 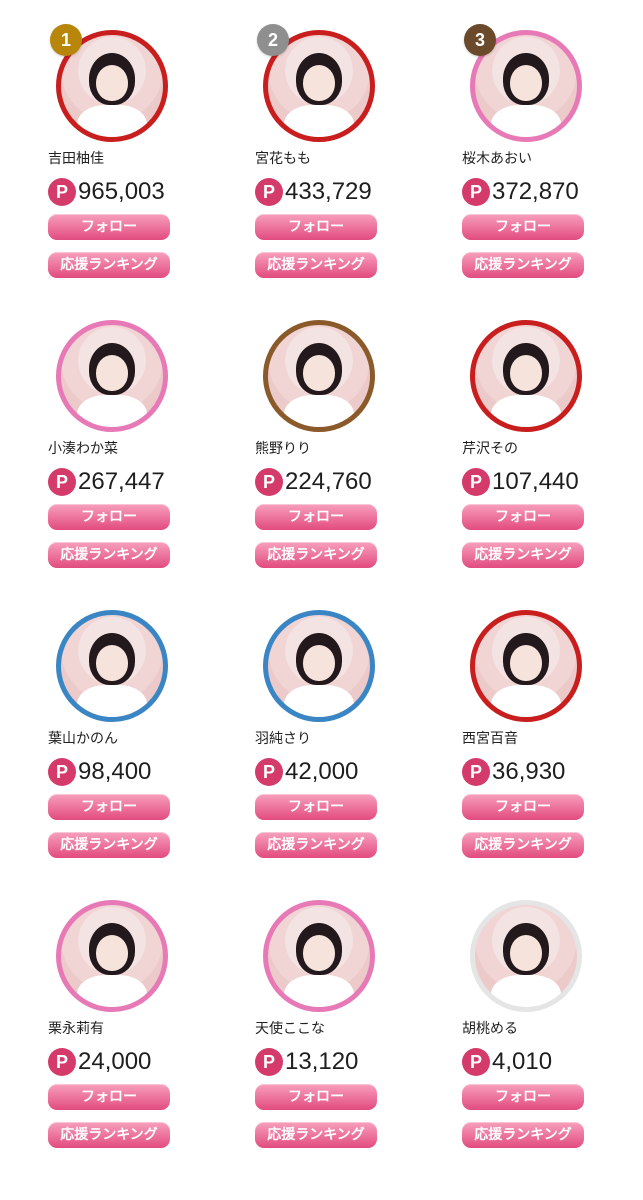 What do you see at coordinates (148, 157) in the screenshot?
I see `ranking-card: 1 吉田柚佳 P 965,003 フォロー 応援ランキング` at bounding box center [148, 157].